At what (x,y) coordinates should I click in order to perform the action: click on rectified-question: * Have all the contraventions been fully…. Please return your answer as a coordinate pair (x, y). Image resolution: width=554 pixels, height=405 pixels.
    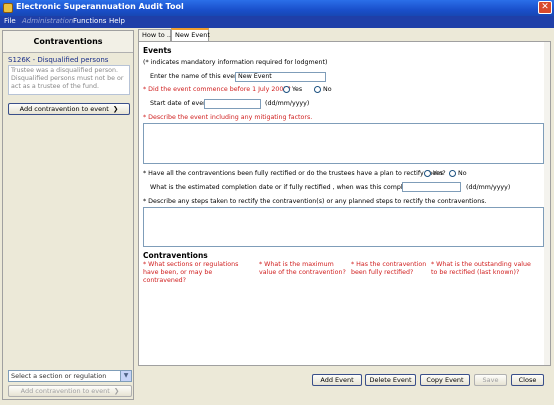
    Looking at the image, I should click on (294, 173).